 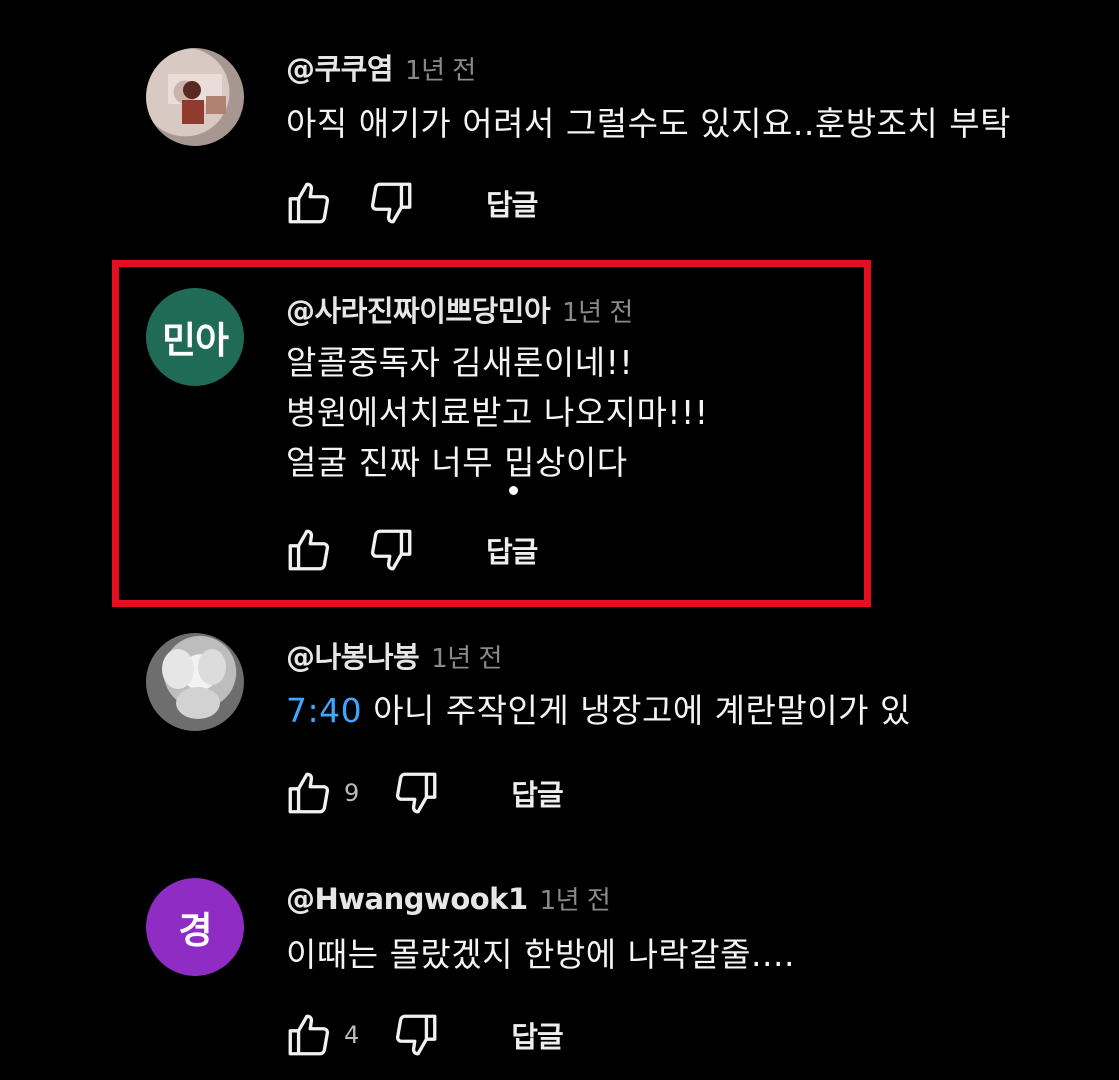 I want to click on comment-actions: 4 답글, so click(x=424, y=1035).